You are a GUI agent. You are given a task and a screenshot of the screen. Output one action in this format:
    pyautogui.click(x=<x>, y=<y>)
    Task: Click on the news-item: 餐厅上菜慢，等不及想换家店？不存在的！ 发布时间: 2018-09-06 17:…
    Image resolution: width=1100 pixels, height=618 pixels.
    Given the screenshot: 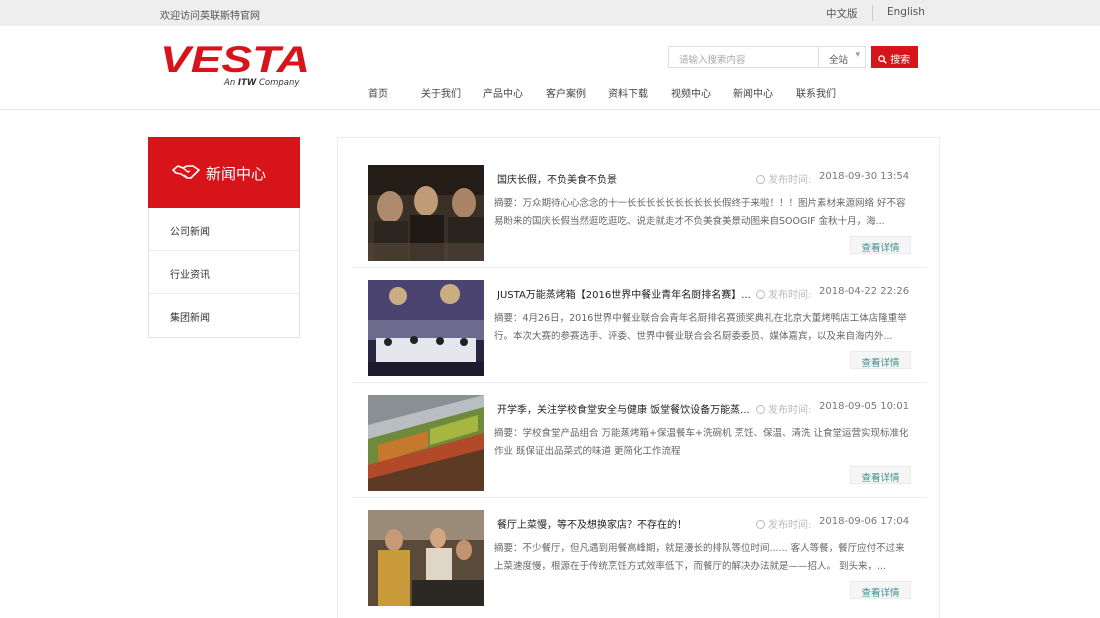 What is the action you would take?
    pyautogui.click(x=639, y=555)
    